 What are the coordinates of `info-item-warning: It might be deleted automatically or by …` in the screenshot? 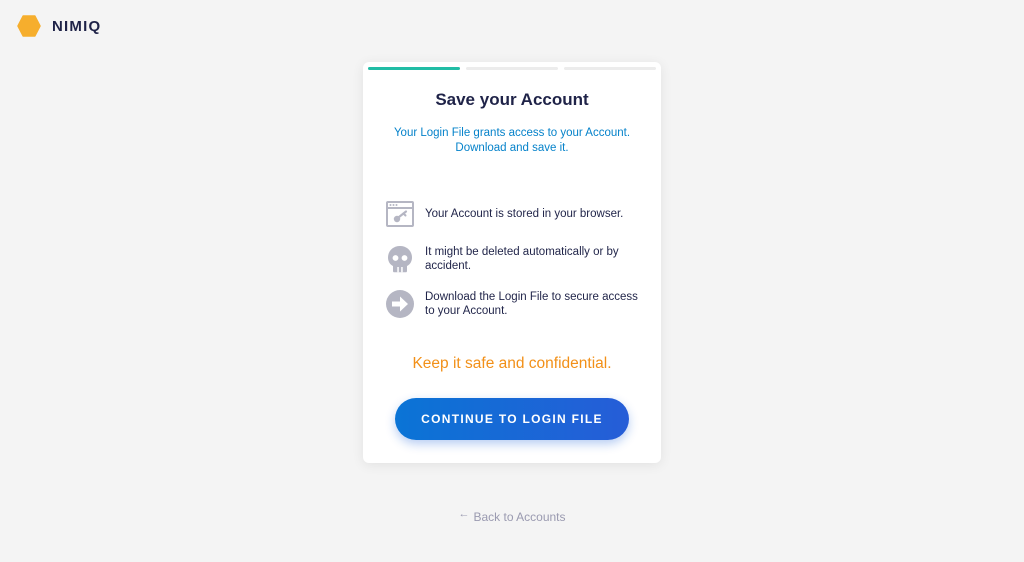 It's located at (515, 259).